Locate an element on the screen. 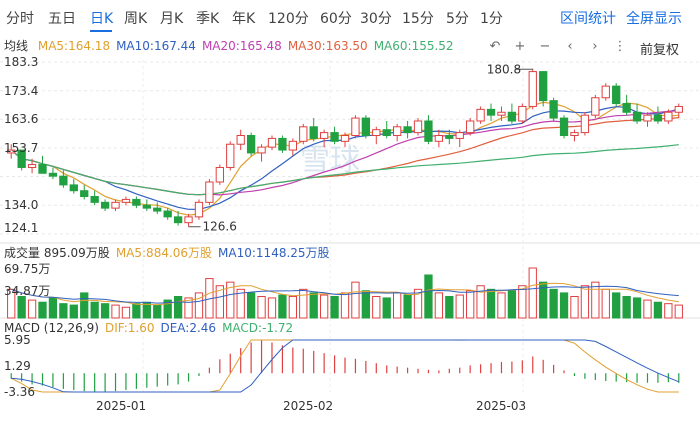  volume-legend-item-2: MA5:884.06万股 is located at coordinates (164, 253).